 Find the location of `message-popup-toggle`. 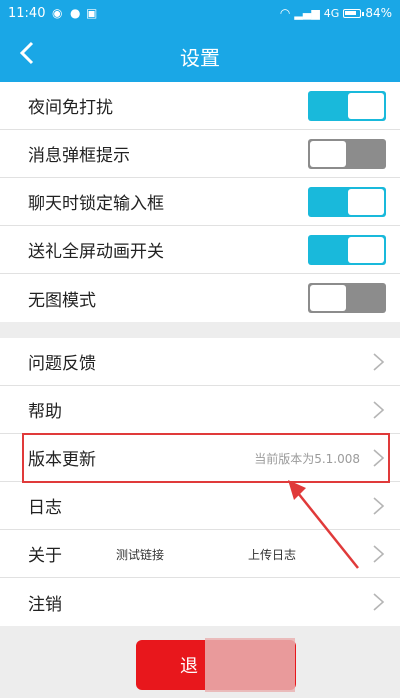

message-popup-toggle is located at coordinates (347, 154).